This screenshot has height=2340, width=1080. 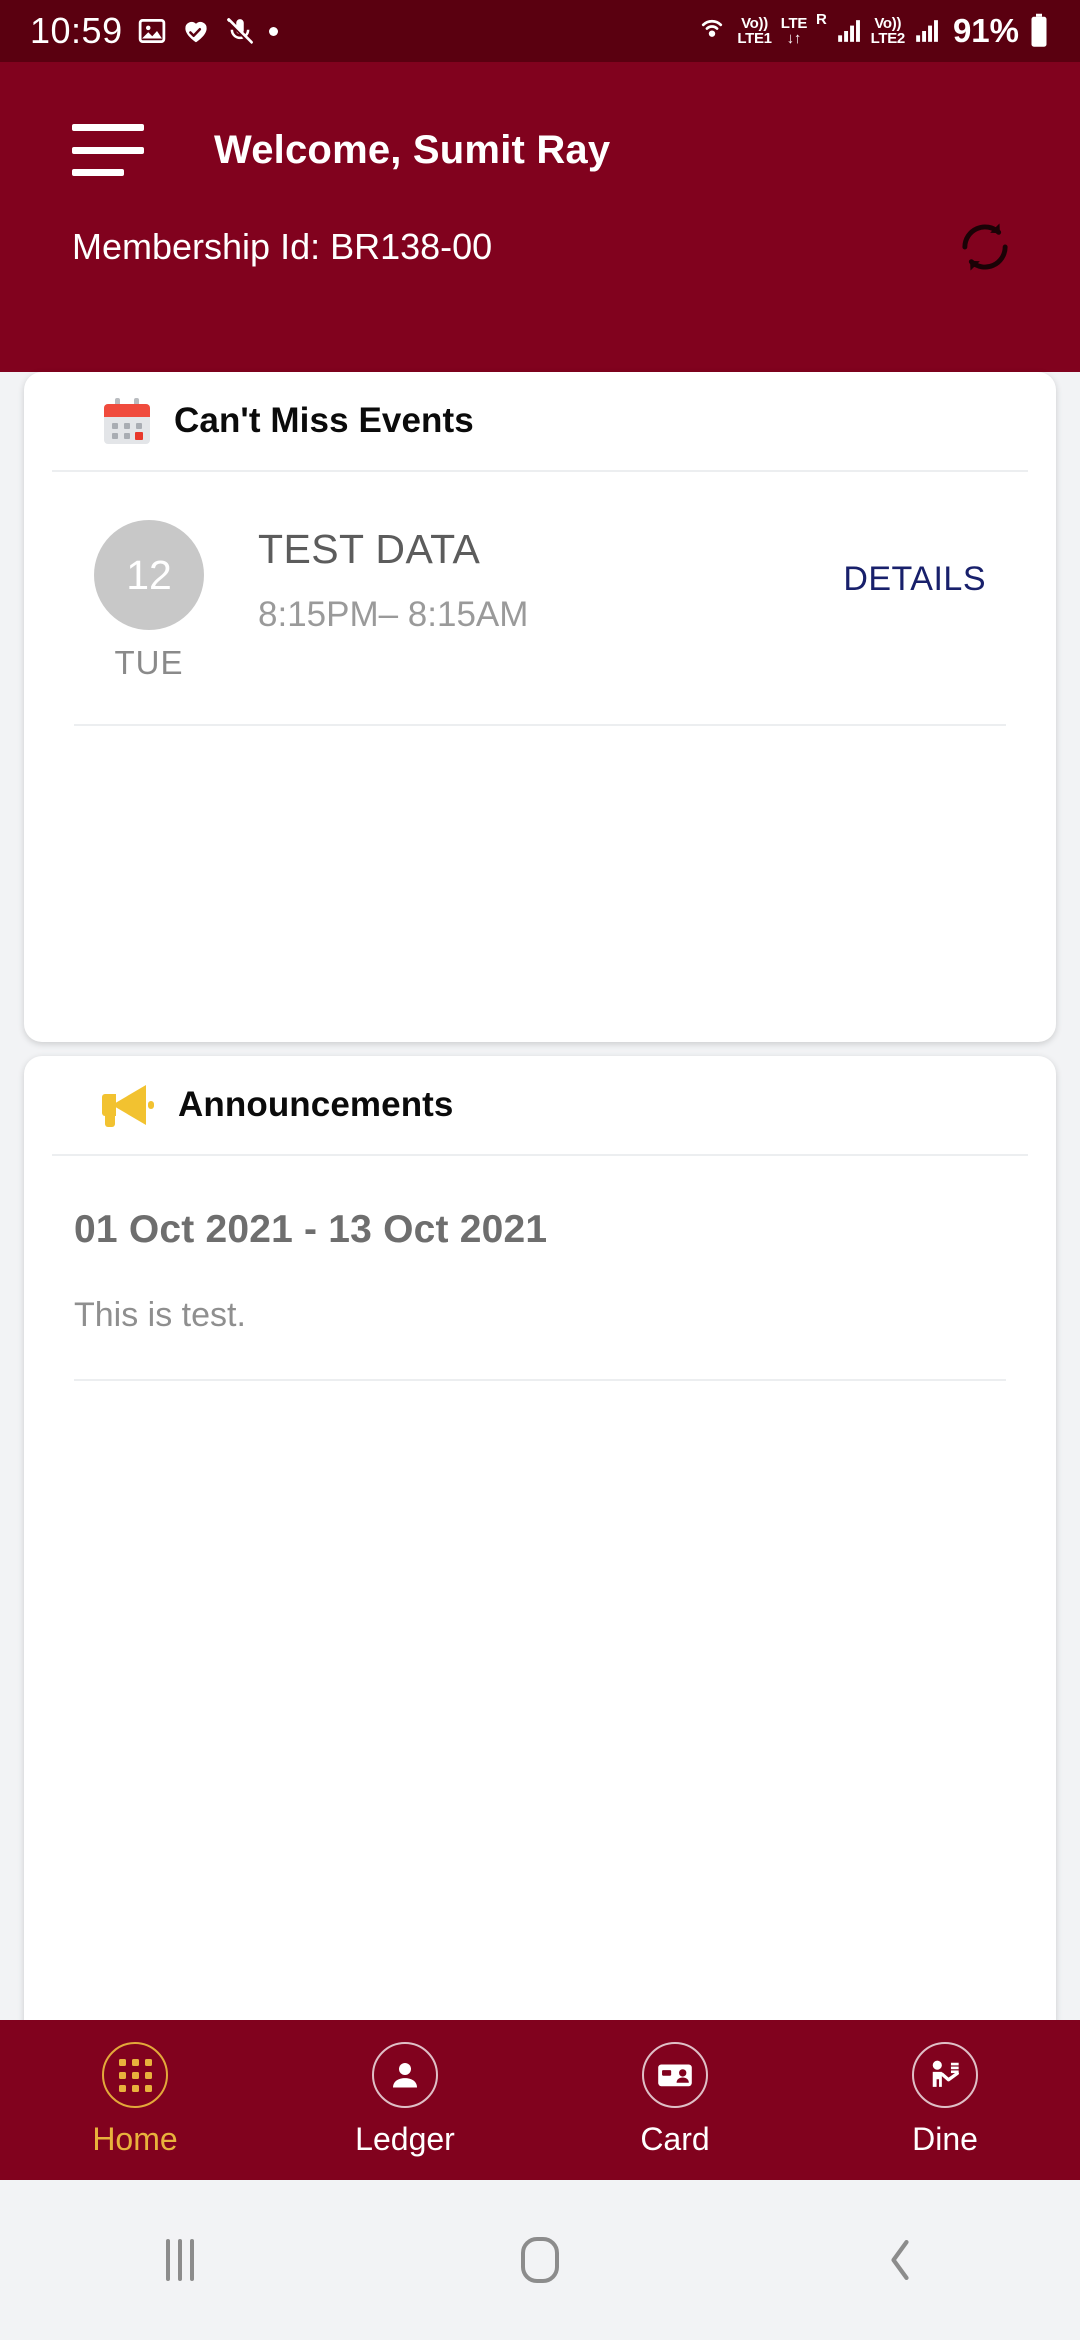 I want to click on home-icon, so click(x=540, y=2260).